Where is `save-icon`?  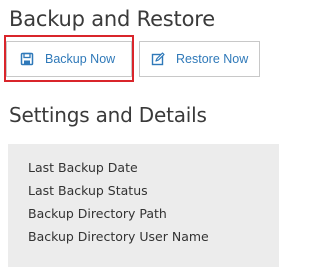 save-icon is located at coordinates (27, 59).